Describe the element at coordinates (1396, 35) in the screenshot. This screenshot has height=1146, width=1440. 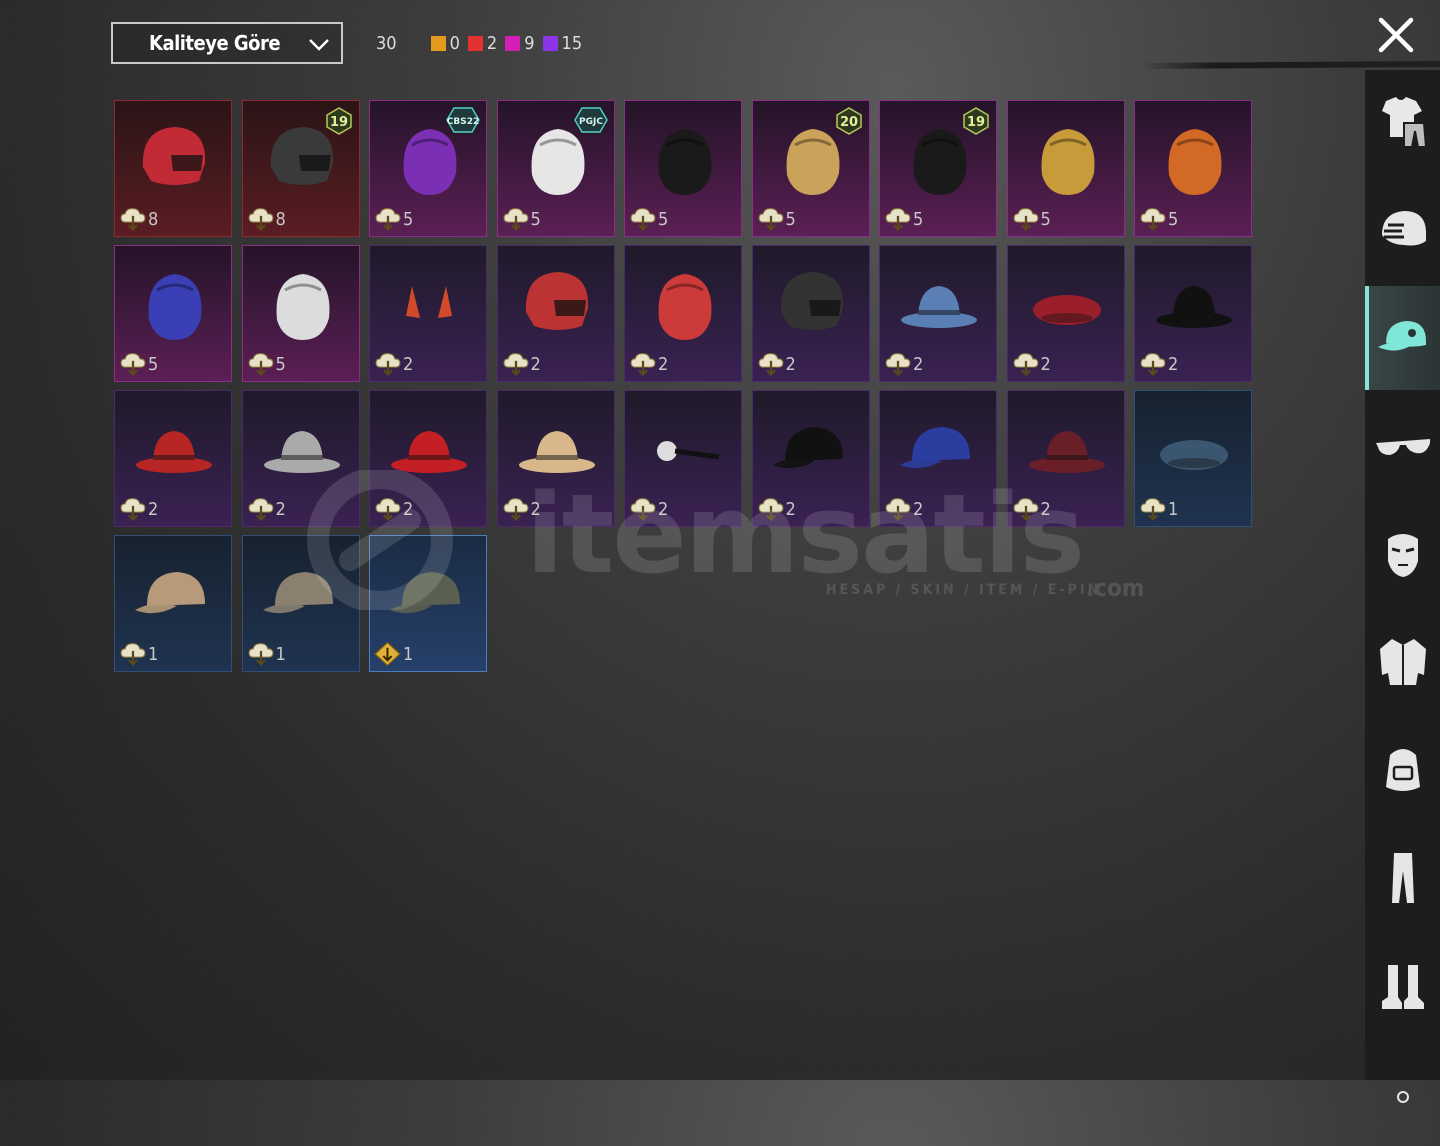
I see `close-icon` at that location.